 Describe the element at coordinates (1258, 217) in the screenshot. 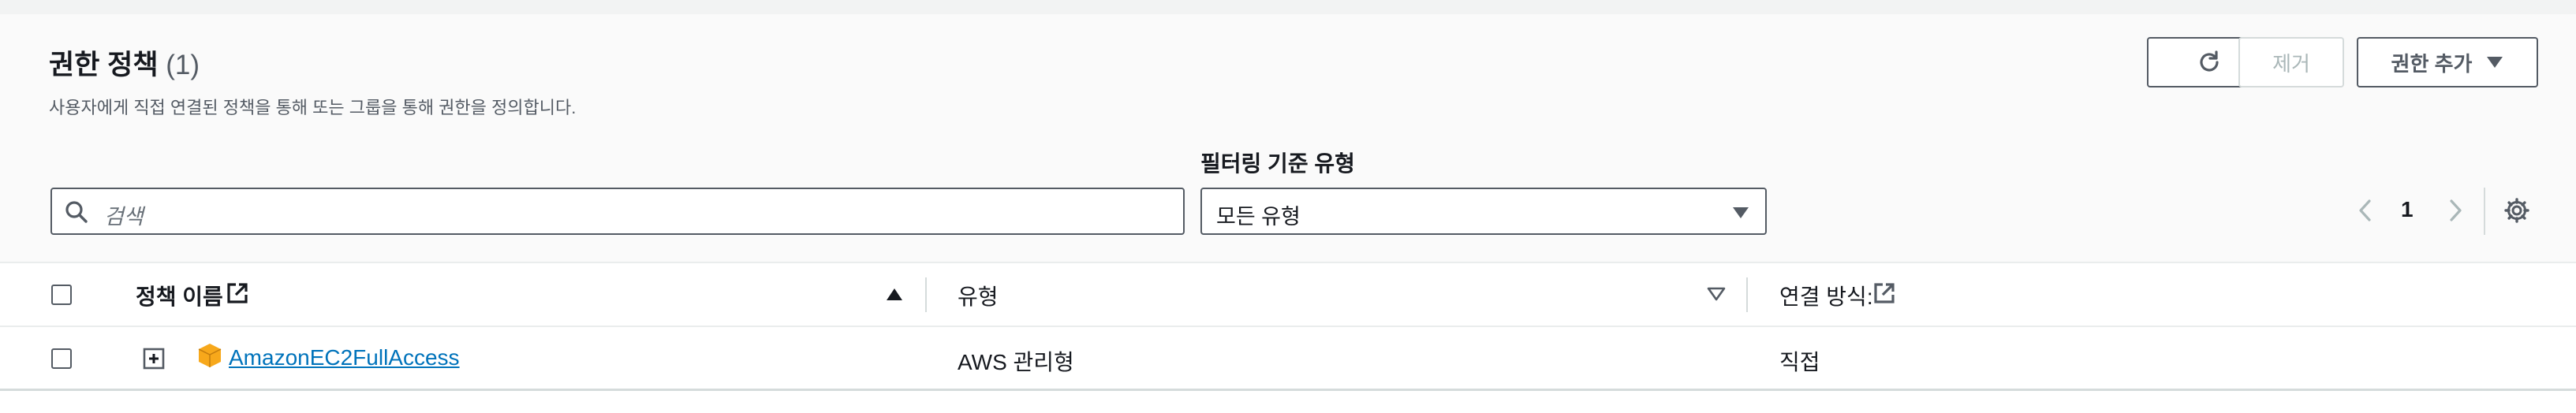

I see `filter-type-value: 모든 유형` at that location.